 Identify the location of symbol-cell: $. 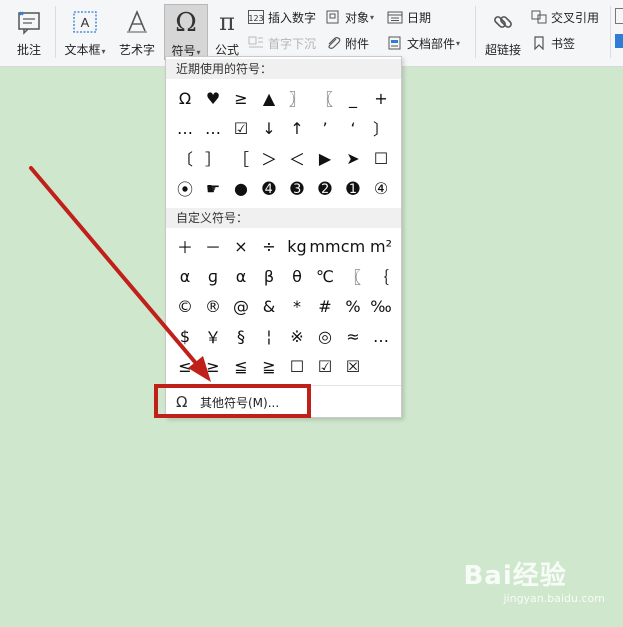
(185, 336).